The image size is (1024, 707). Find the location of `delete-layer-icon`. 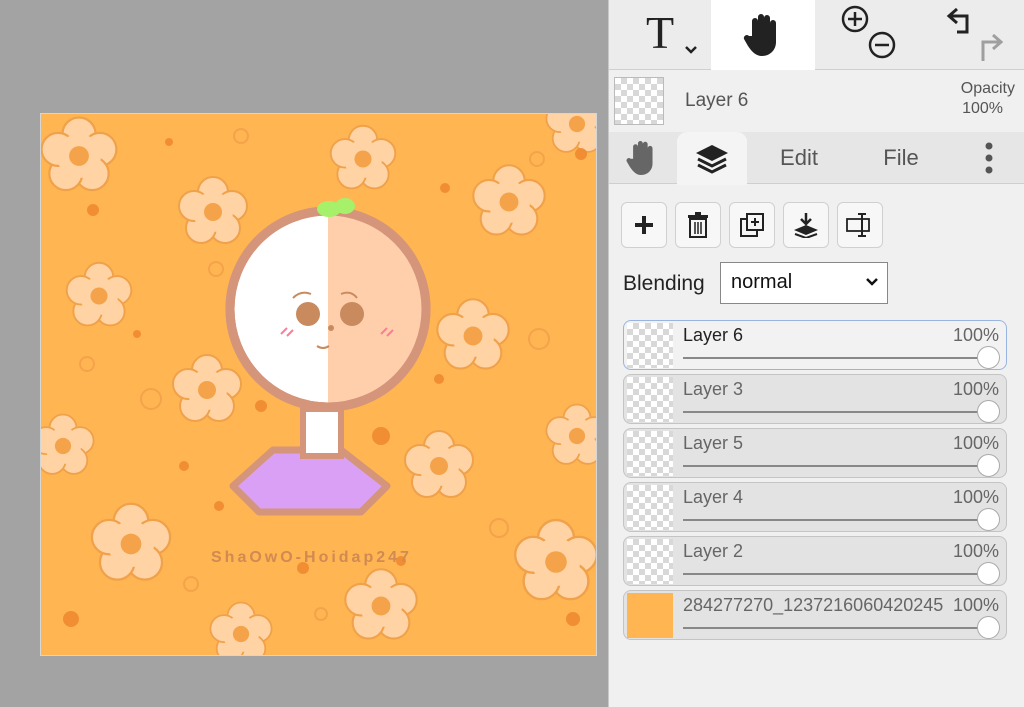

delete-layer-icon is located at coordinates (698, 225).